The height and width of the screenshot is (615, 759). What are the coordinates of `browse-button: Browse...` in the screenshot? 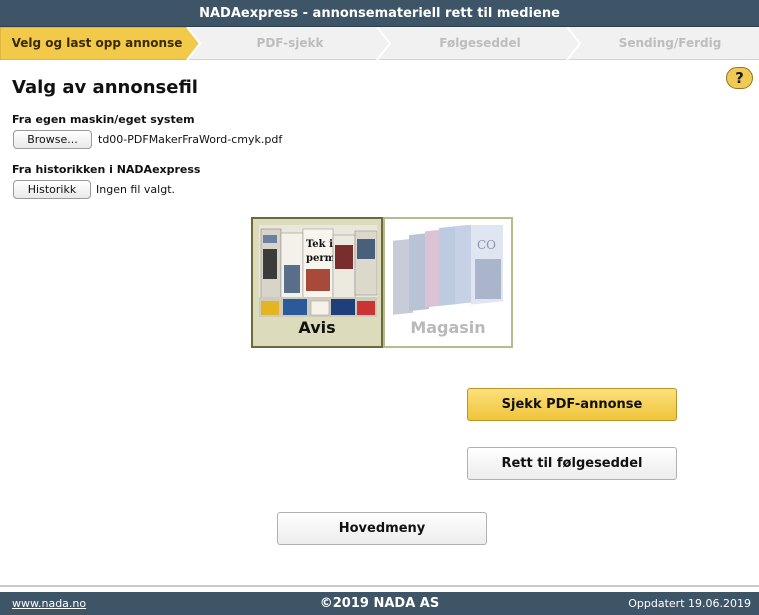 It's located at (52, 139).